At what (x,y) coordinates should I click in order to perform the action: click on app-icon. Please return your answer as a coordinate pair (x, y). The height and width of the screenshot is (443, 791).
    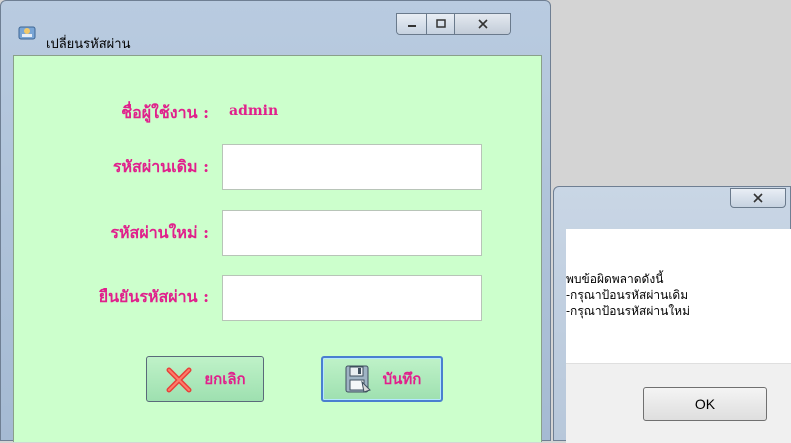
    Looking at the image, I should click on (27, 33).